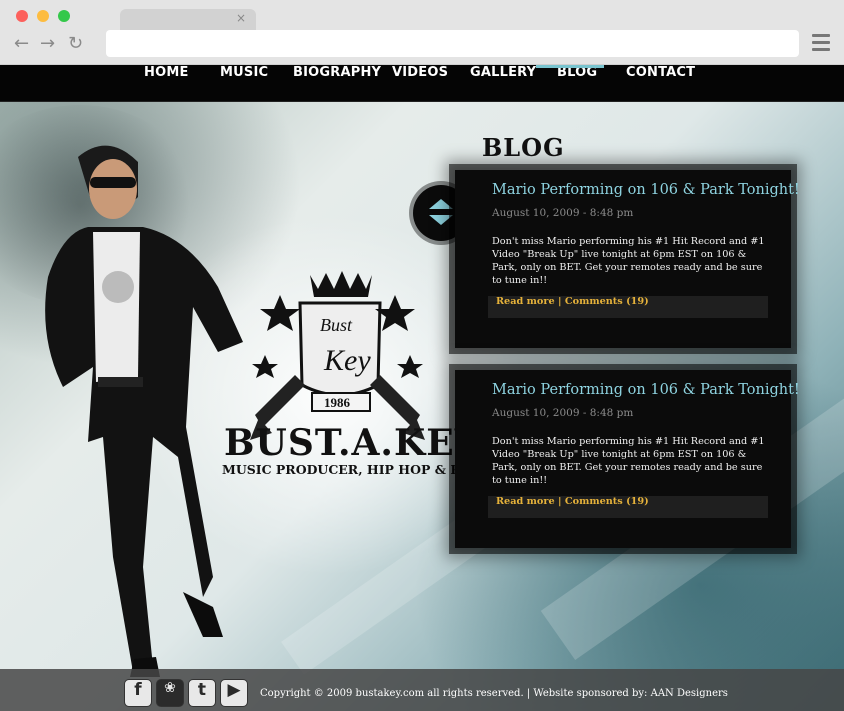 This screenshot has width=844, height=711. I want to click on browser-menu-icon, so click(821, 42).